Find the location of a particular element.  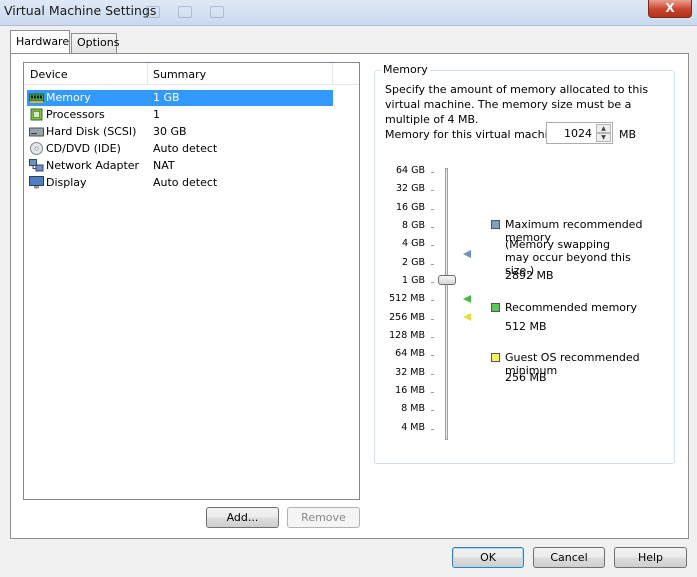

cancel-button: Cancel is located at coordinates (569, 557).